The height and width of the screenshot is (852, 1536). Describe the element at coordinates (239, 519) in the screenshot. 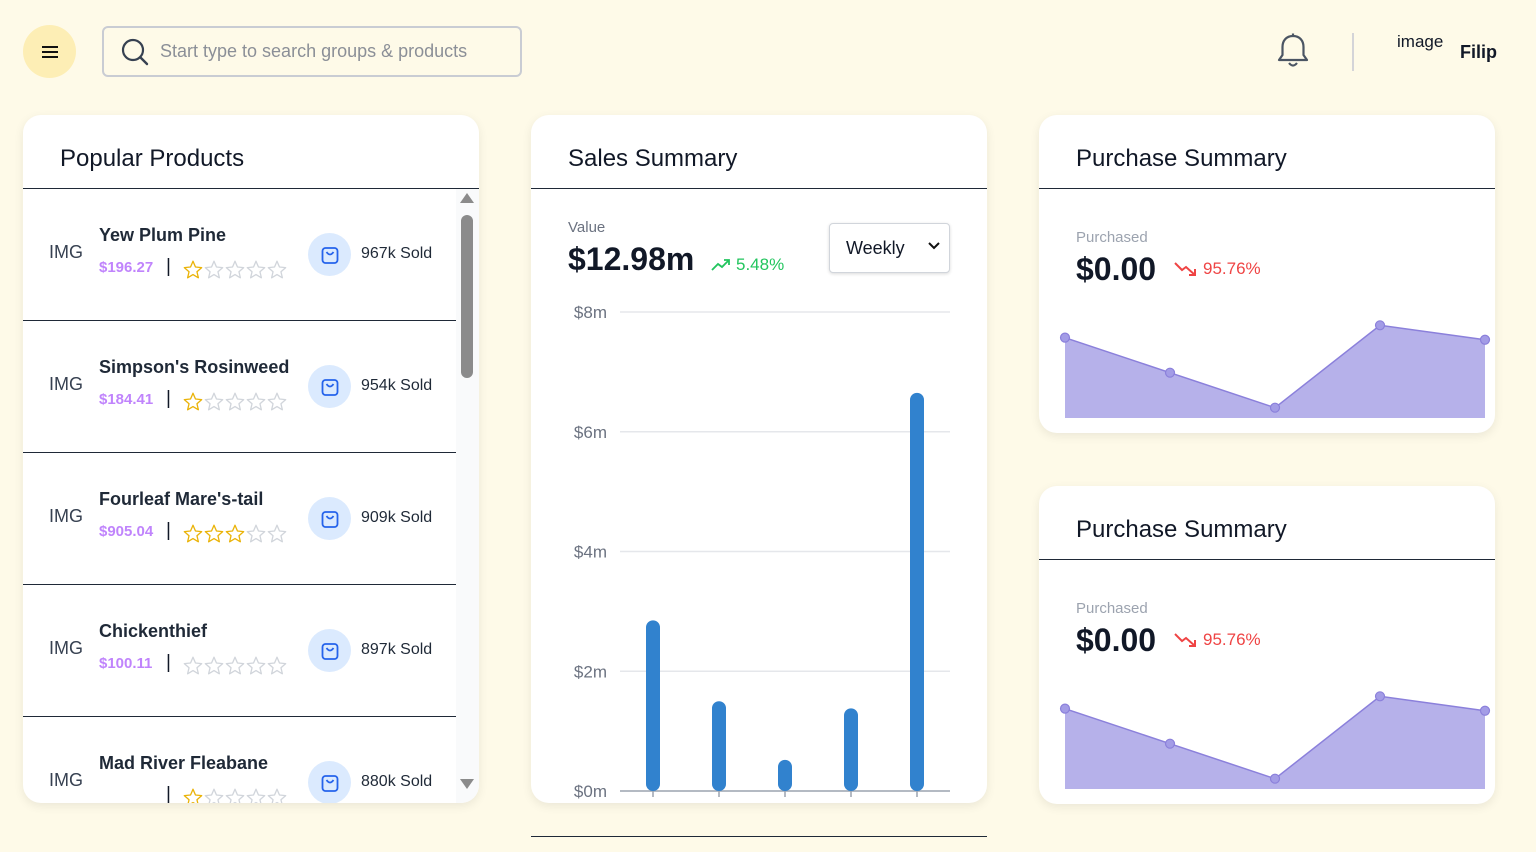

I see `product-row: IMG Fourleaf Mare's-tail $905.04 | 909k Sold` at that location.